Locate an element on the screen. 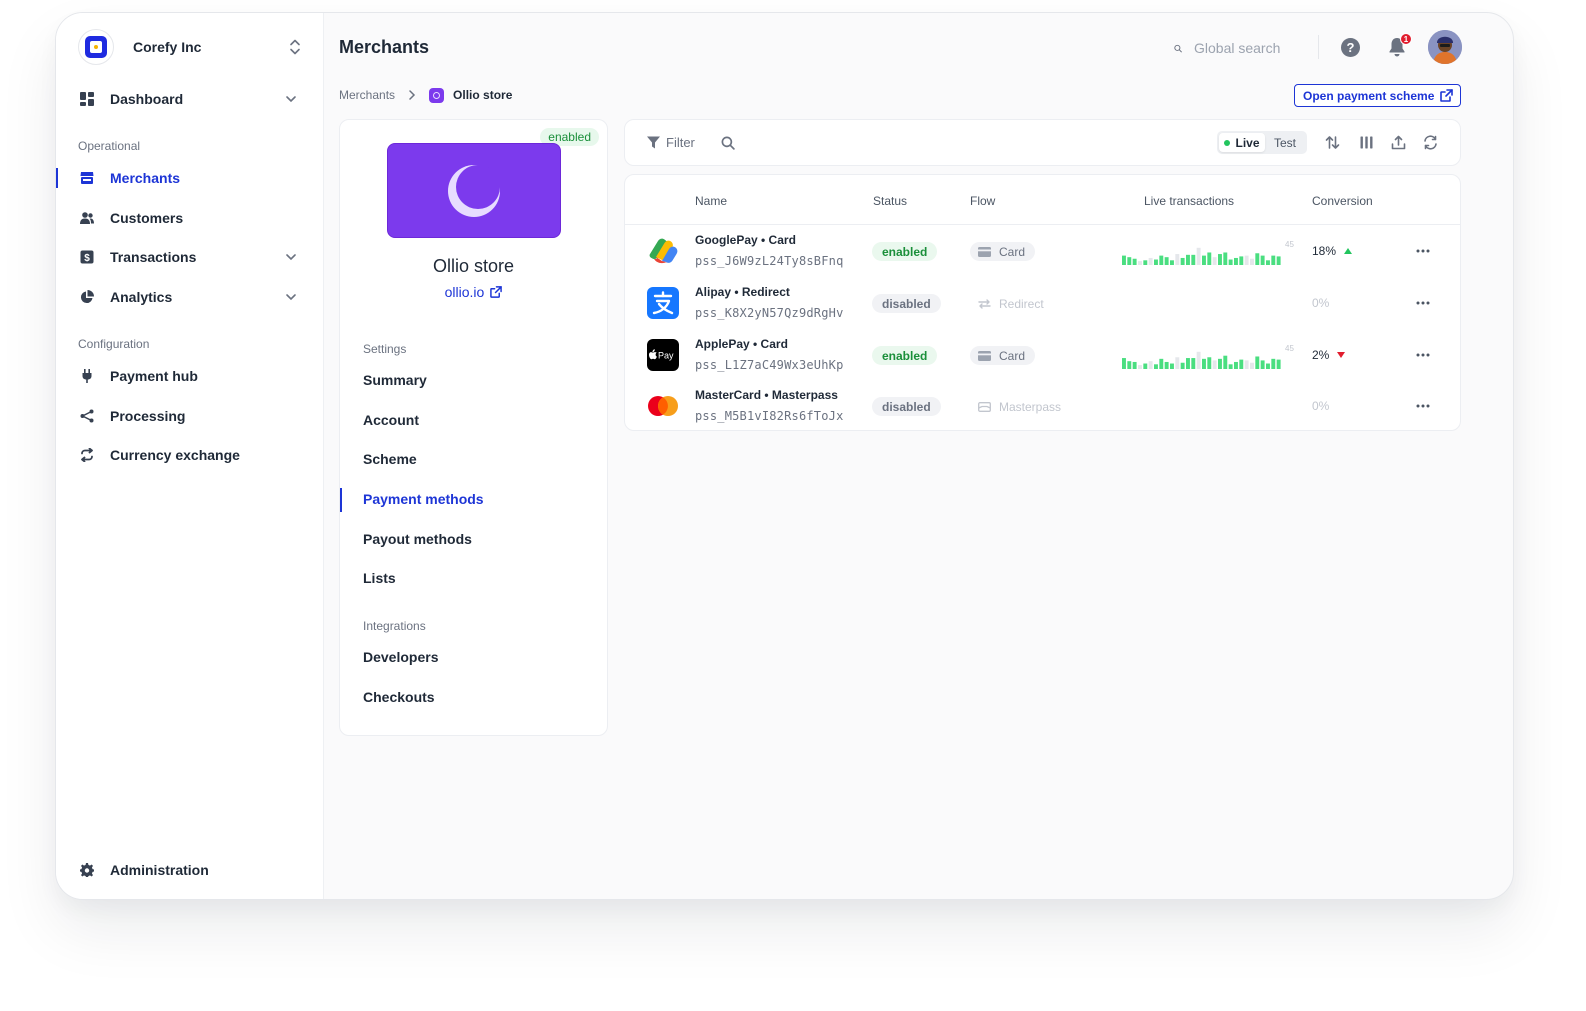 The height and width of the screenshot is (1011, 1586). test-mode-option: Test is located at coordinates (1285, 143).